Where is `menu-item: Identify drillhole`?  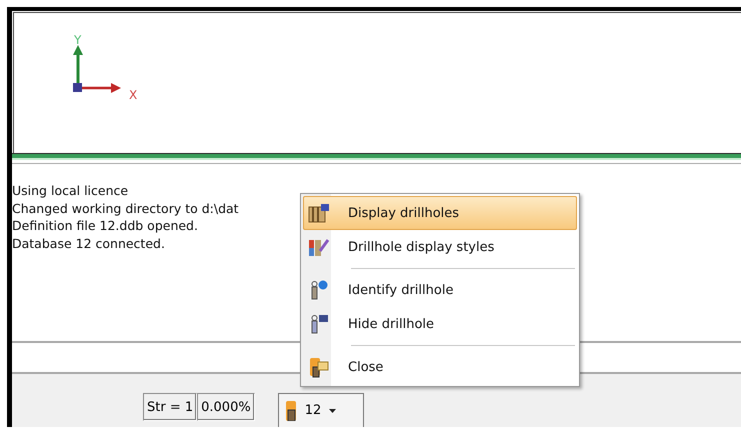 menu-item: Identify drillhole is located at coordinates (440, 290).